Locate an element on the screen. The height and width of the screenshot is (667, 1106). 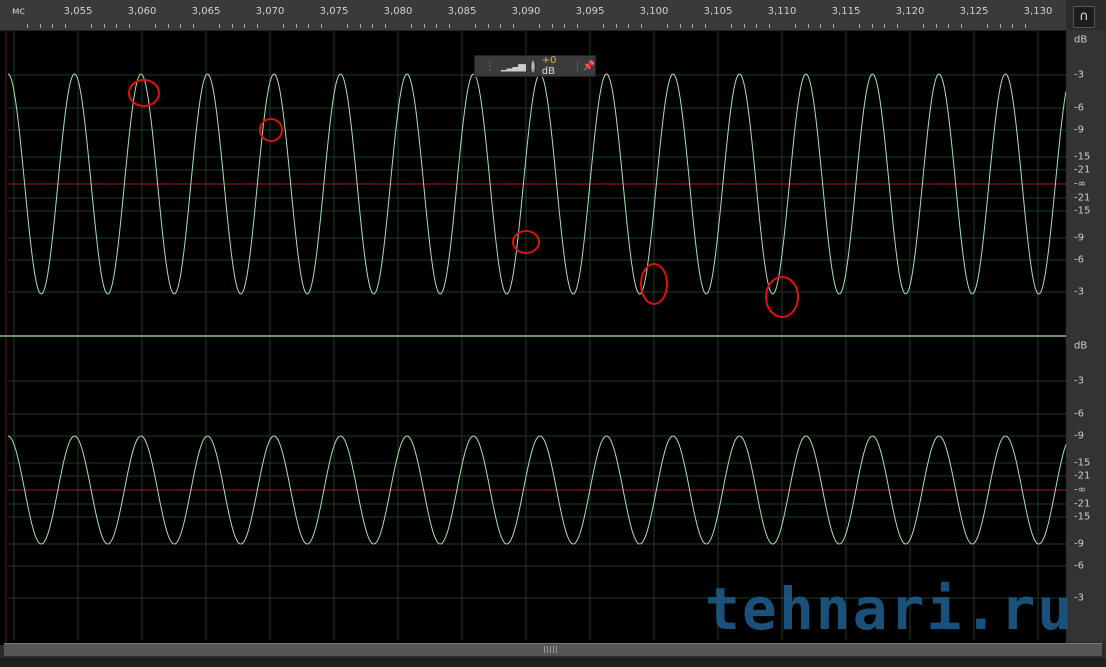
gain-value: +0 is located at coordinates (549, 60).